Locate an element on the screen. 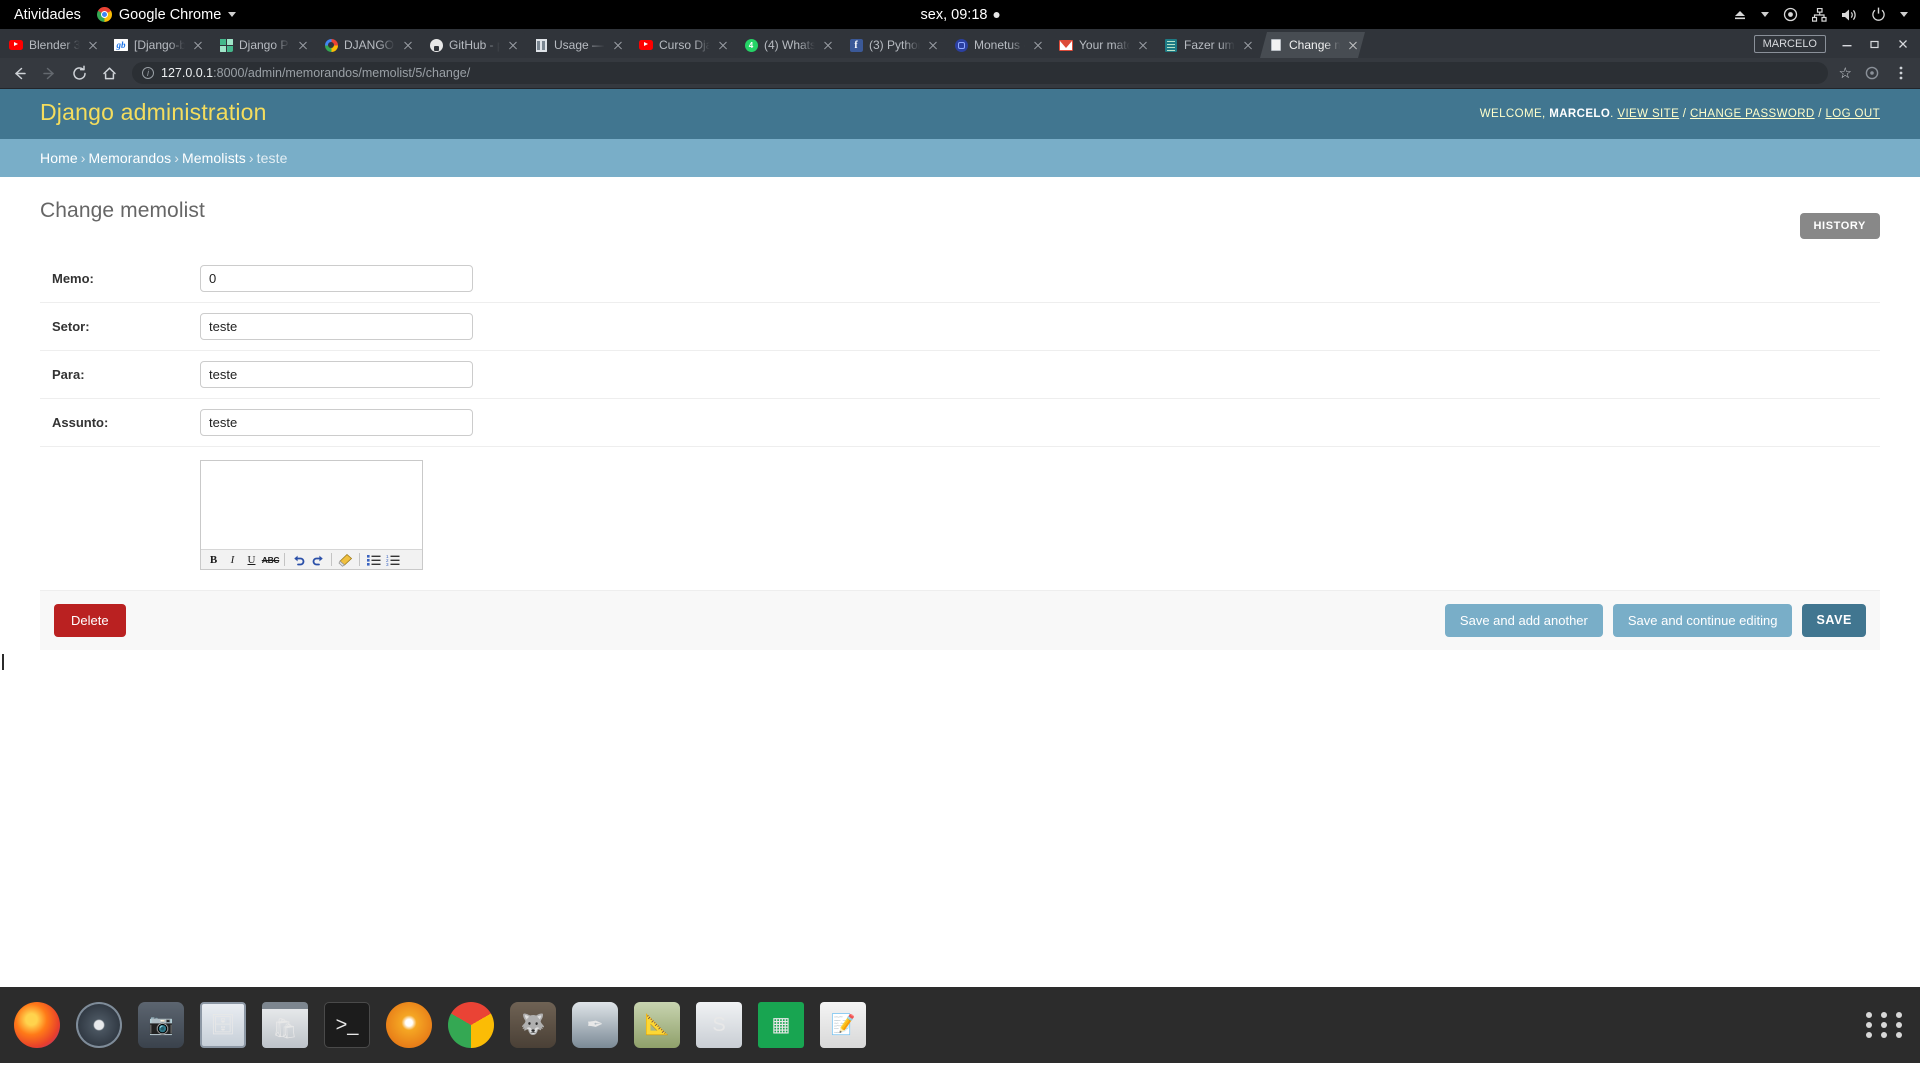  extension-icon is located at coordinates (1871, 73).